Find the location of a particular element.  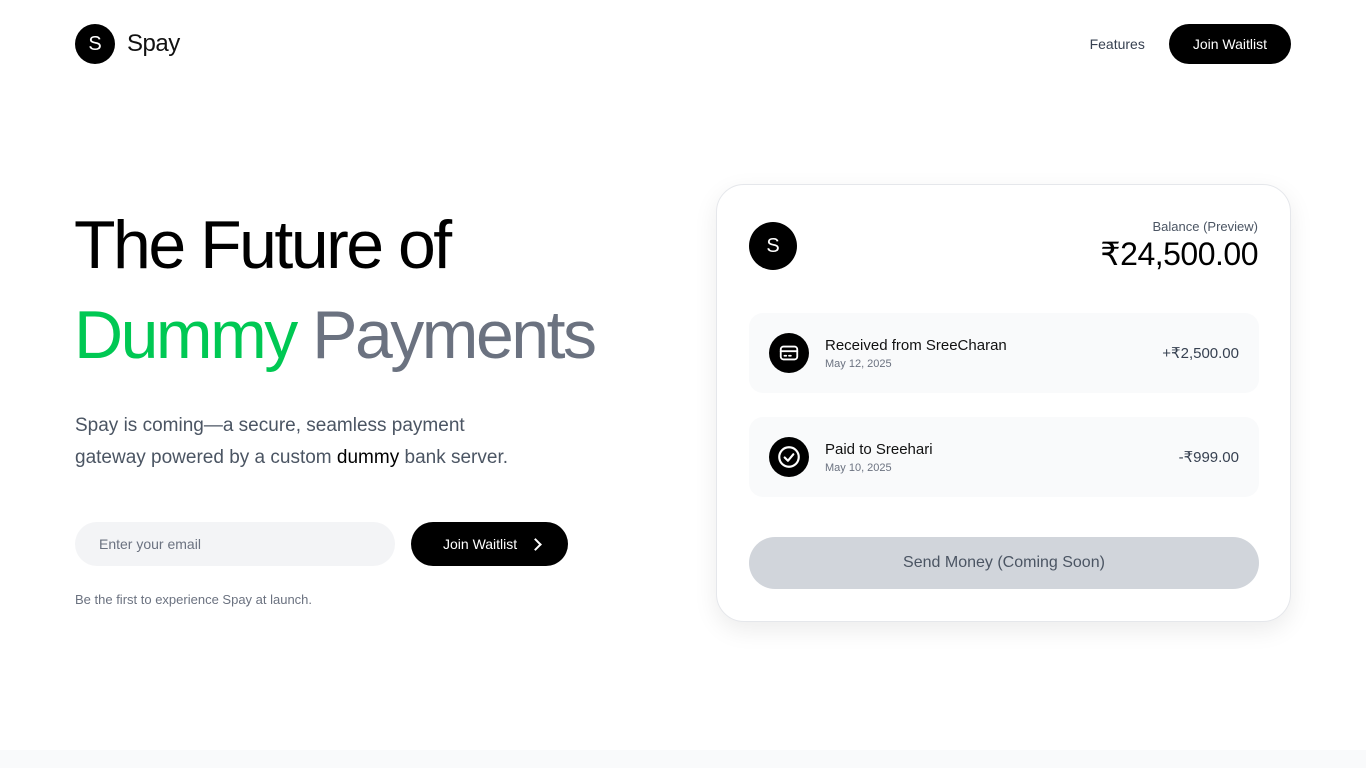

hero-title-muted: Payments is located at coordinates (454, 335).